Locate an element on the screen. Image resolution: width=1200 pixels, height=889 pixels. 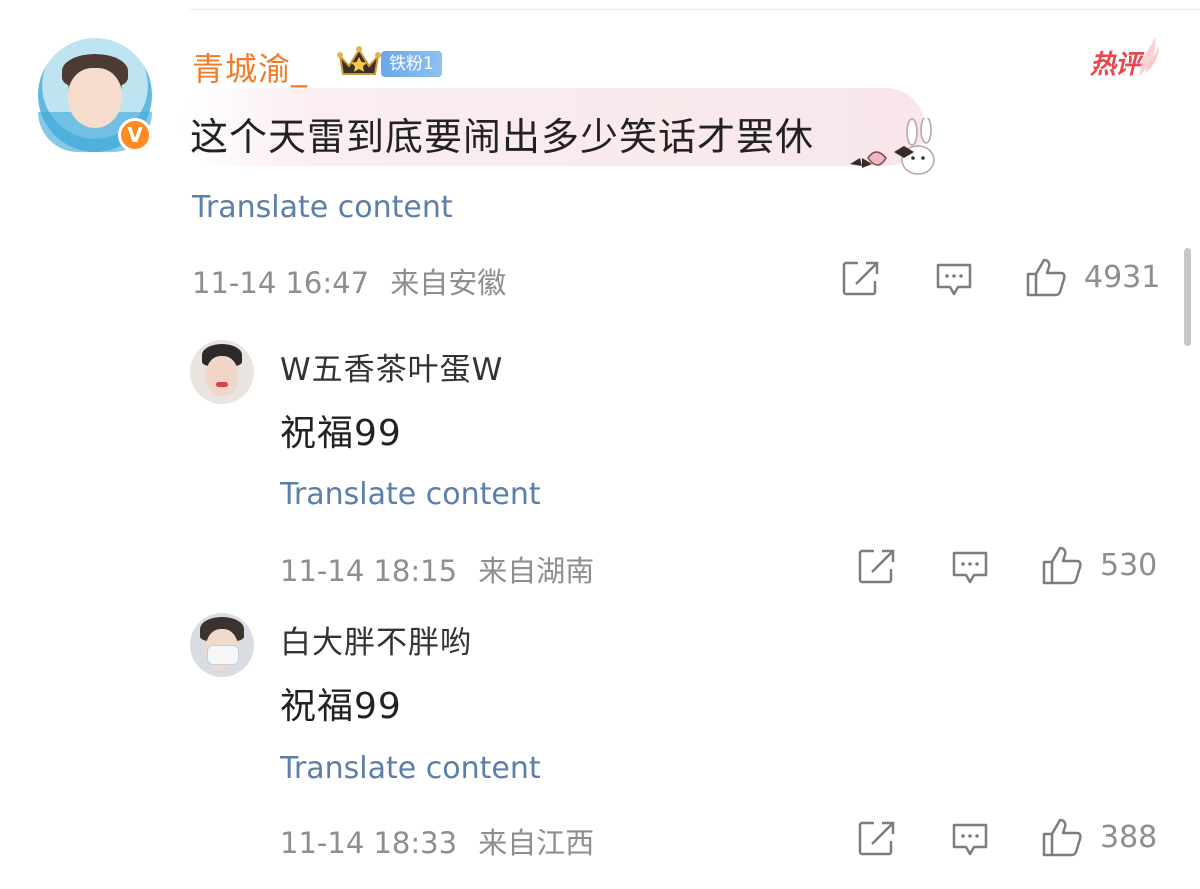
location: 来自湖南 is located at coordinates (536, 571).